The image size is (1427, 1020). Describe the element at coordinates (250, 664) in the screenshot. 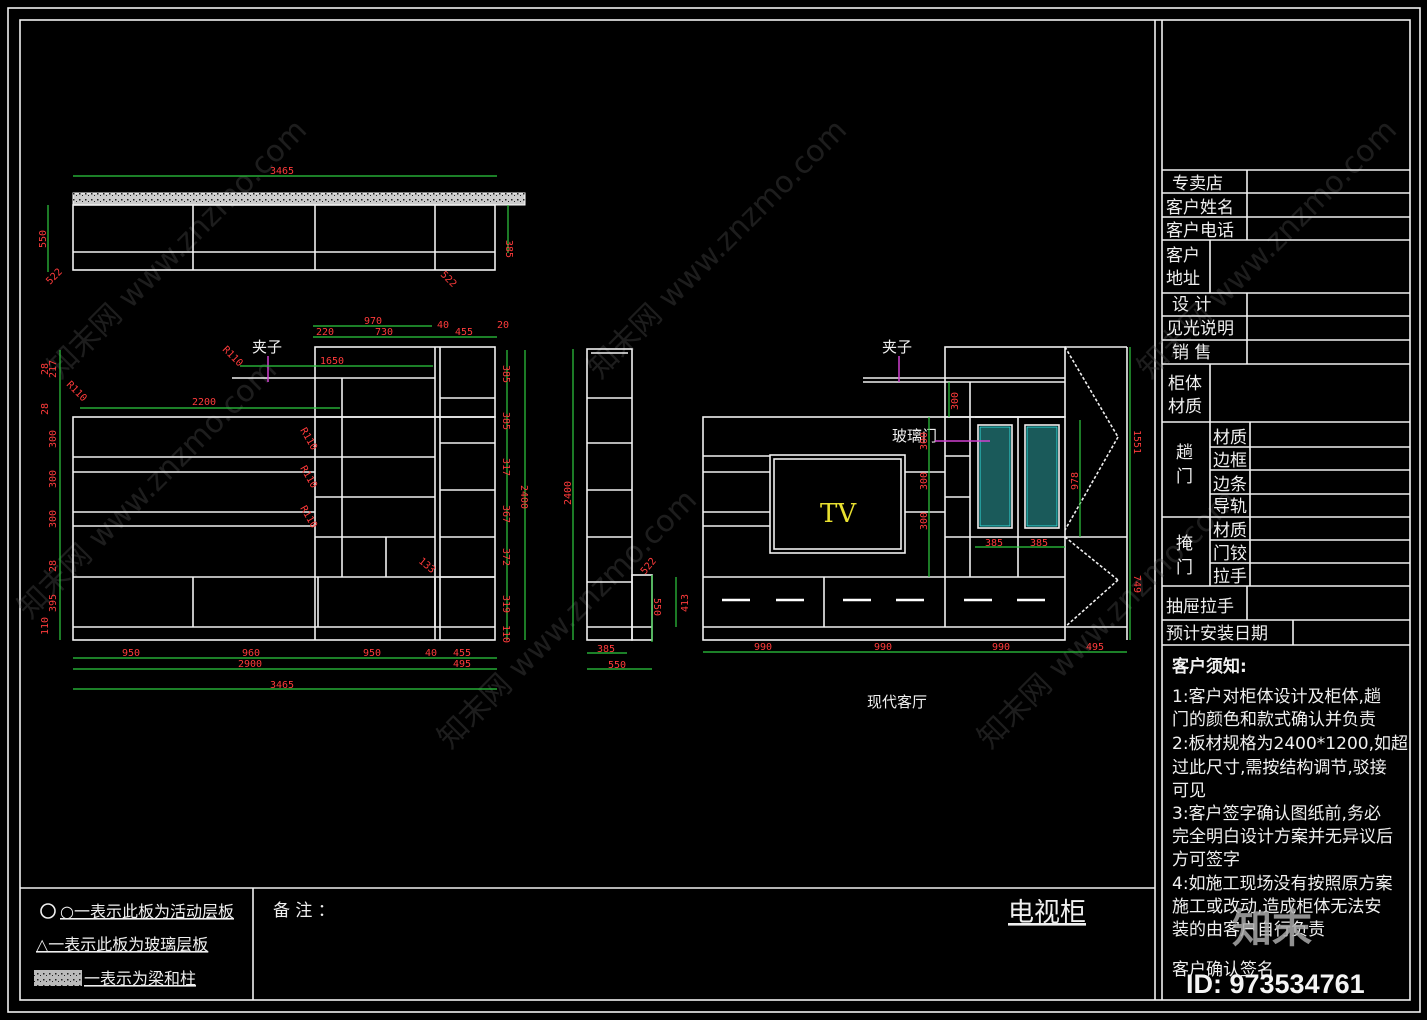

I see `svg-text: 2900` at that location.